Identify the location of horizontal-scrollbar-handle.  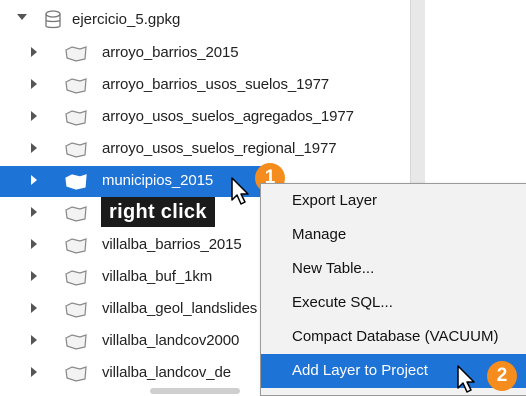
(195, 391).